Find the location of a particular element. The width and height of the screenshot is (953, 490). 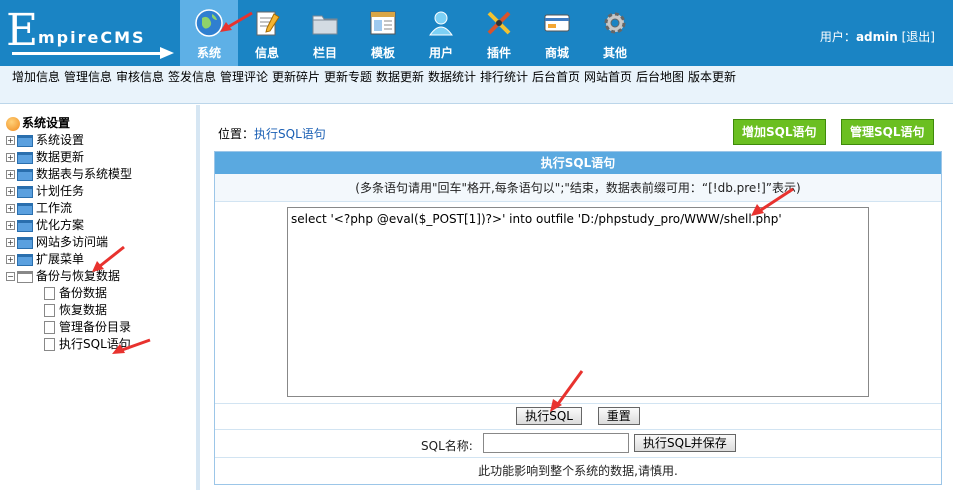

subnav-data-update: 数据更新 is located at coordinates (400, 84).